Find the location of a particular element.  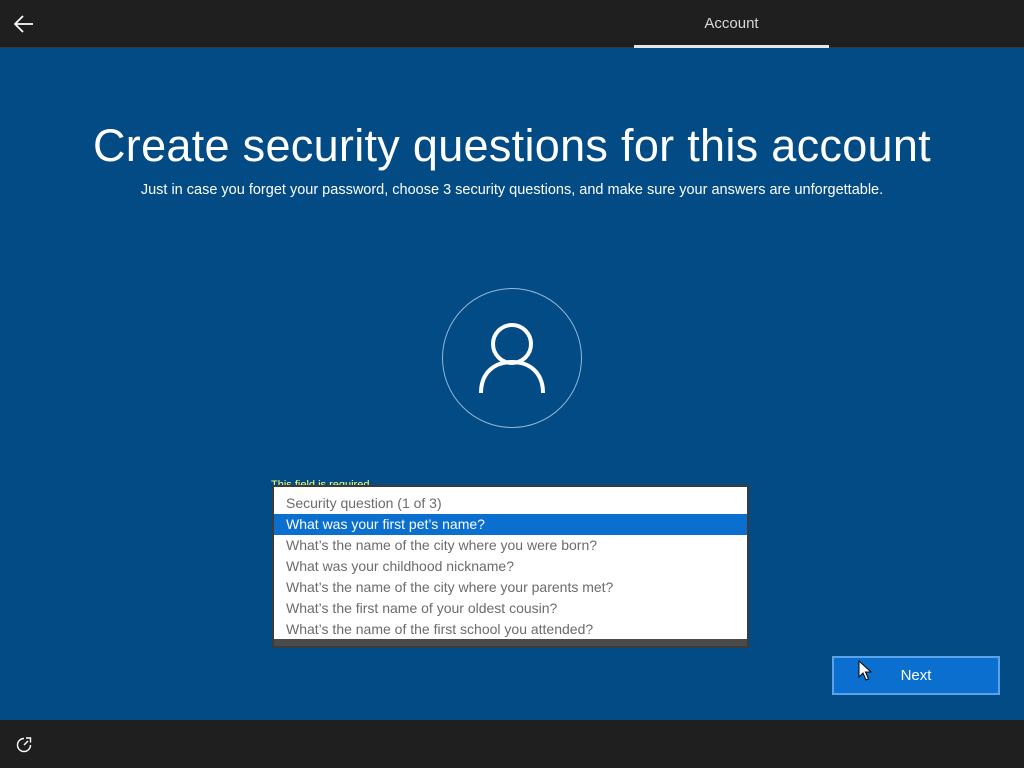

ease-of-access-button is located at coordinates (24, 745).